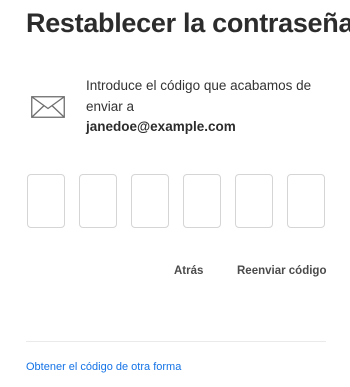  Describe the element at coordinates (48, 107) in the screenshot. I see `envelope-icon` at that location.